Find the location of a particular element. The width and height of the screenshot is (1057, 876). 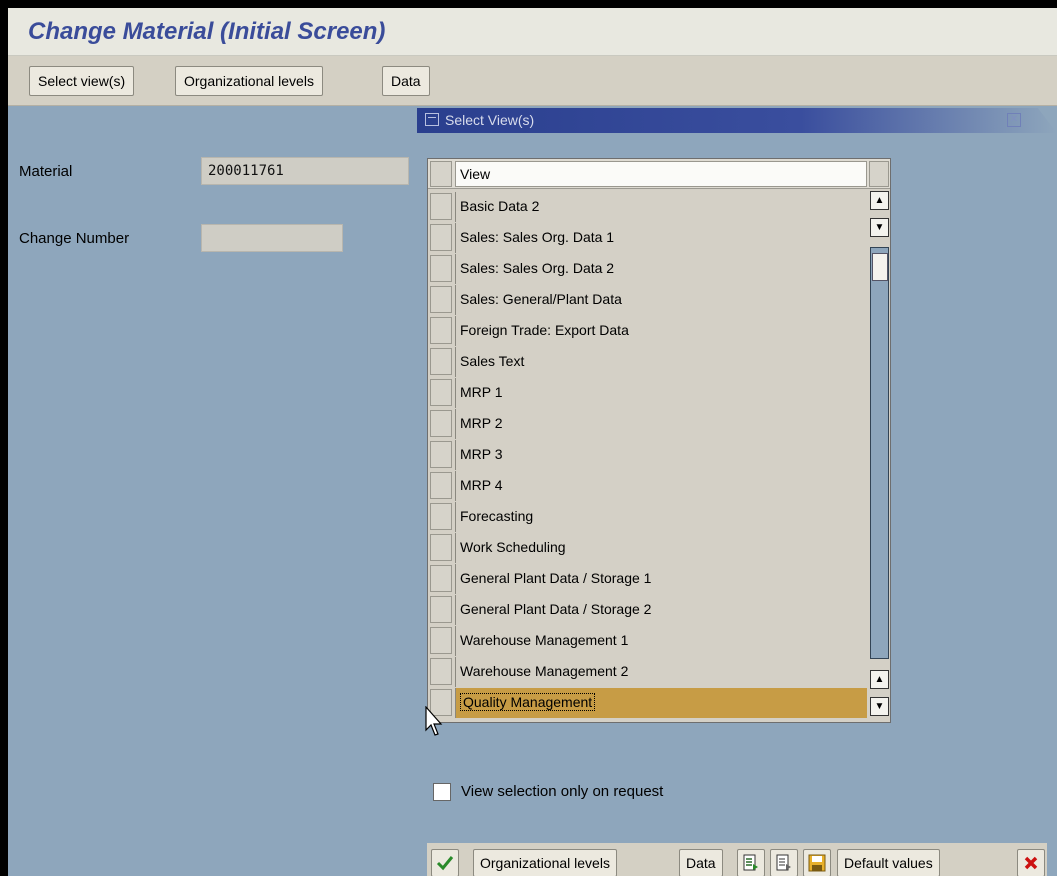

table-settings-corner is located at coordinates (879, 174).